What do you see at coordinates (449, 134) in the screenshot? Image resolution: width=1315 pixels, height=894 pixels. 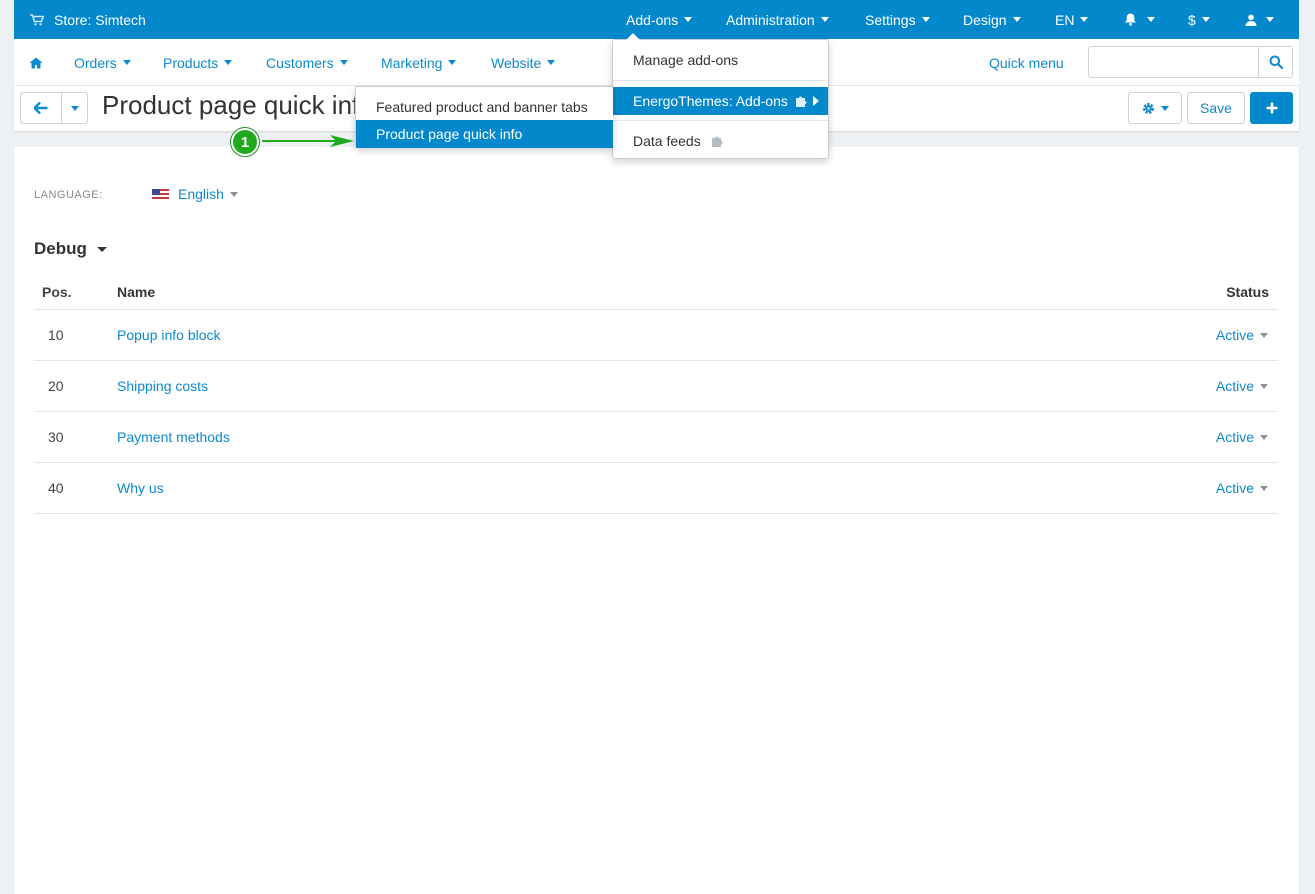 I see `menu-item-label: Product page quick info` at bounding box center [449, 134].